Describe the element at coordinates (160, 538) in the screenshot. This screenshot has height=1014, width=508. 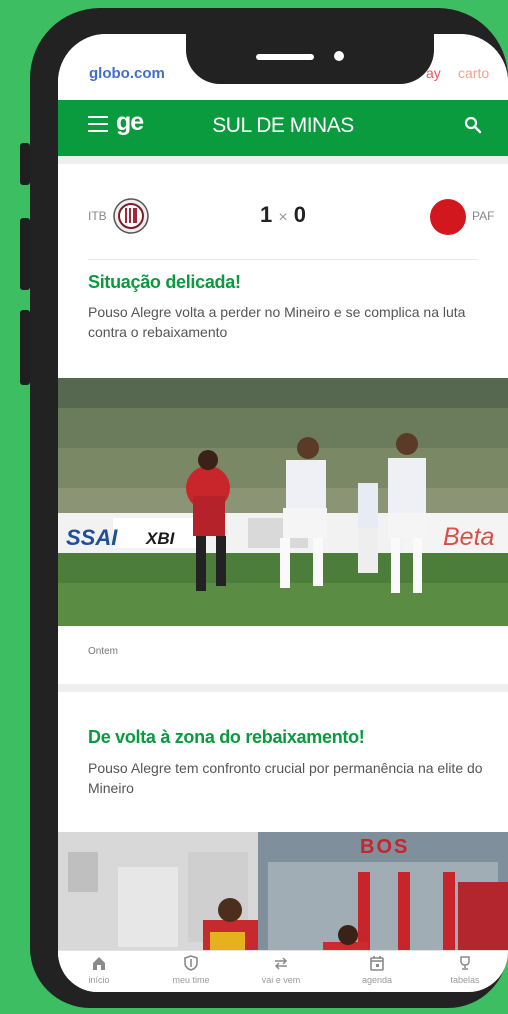
I see `banner-text-xbi: XBI` at that location.